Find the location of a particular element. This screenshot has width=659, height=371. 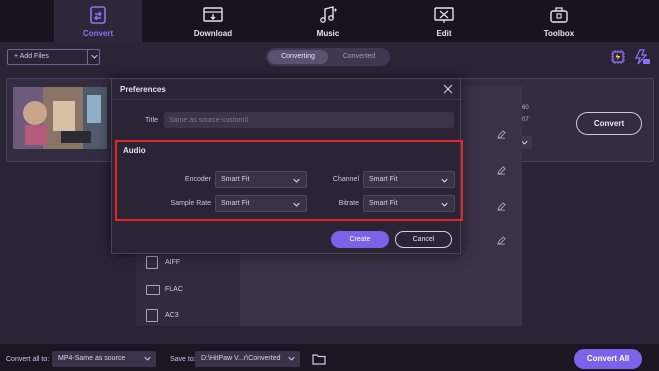

folder-icon is located at coordinates (319, 359).